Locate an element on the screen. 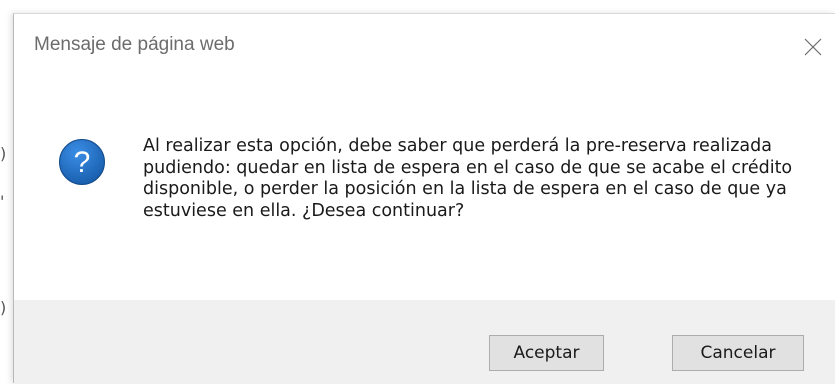  close-icon is located at coordinates (813, 47).